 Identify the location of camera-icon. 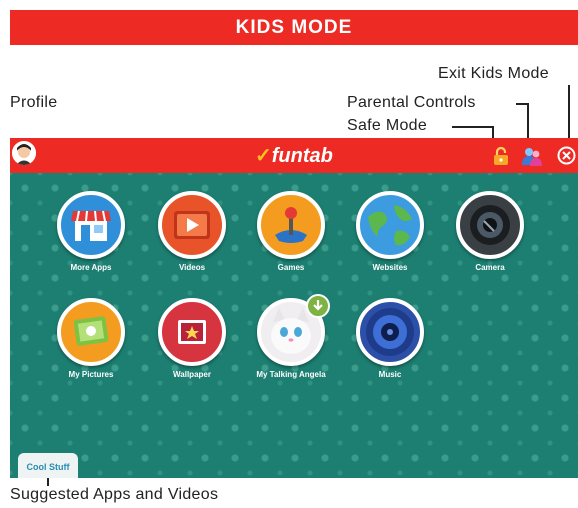
(490, 225).